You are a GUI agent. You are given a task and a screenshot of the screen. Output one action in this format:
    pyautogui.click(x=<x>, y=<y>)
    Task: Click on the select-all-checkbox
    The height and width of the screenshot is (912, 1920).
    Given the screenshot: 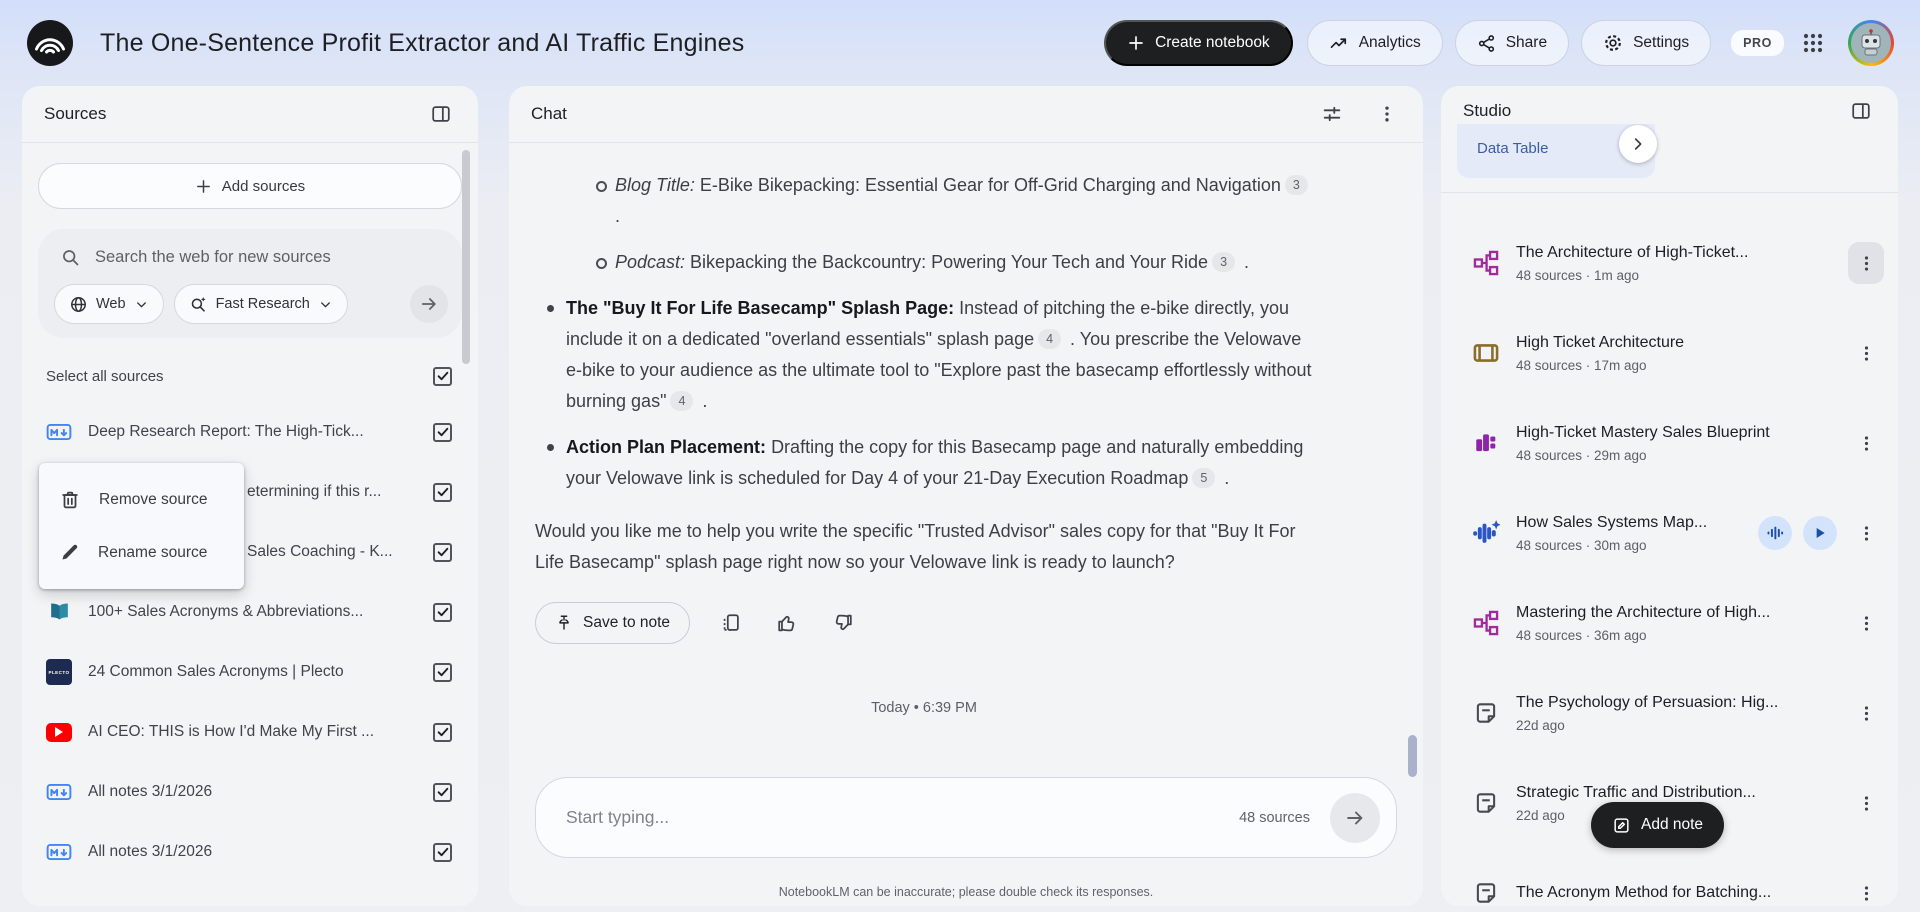 What is the action you would take?
    pyautogui.click(x=442, y=376)
    